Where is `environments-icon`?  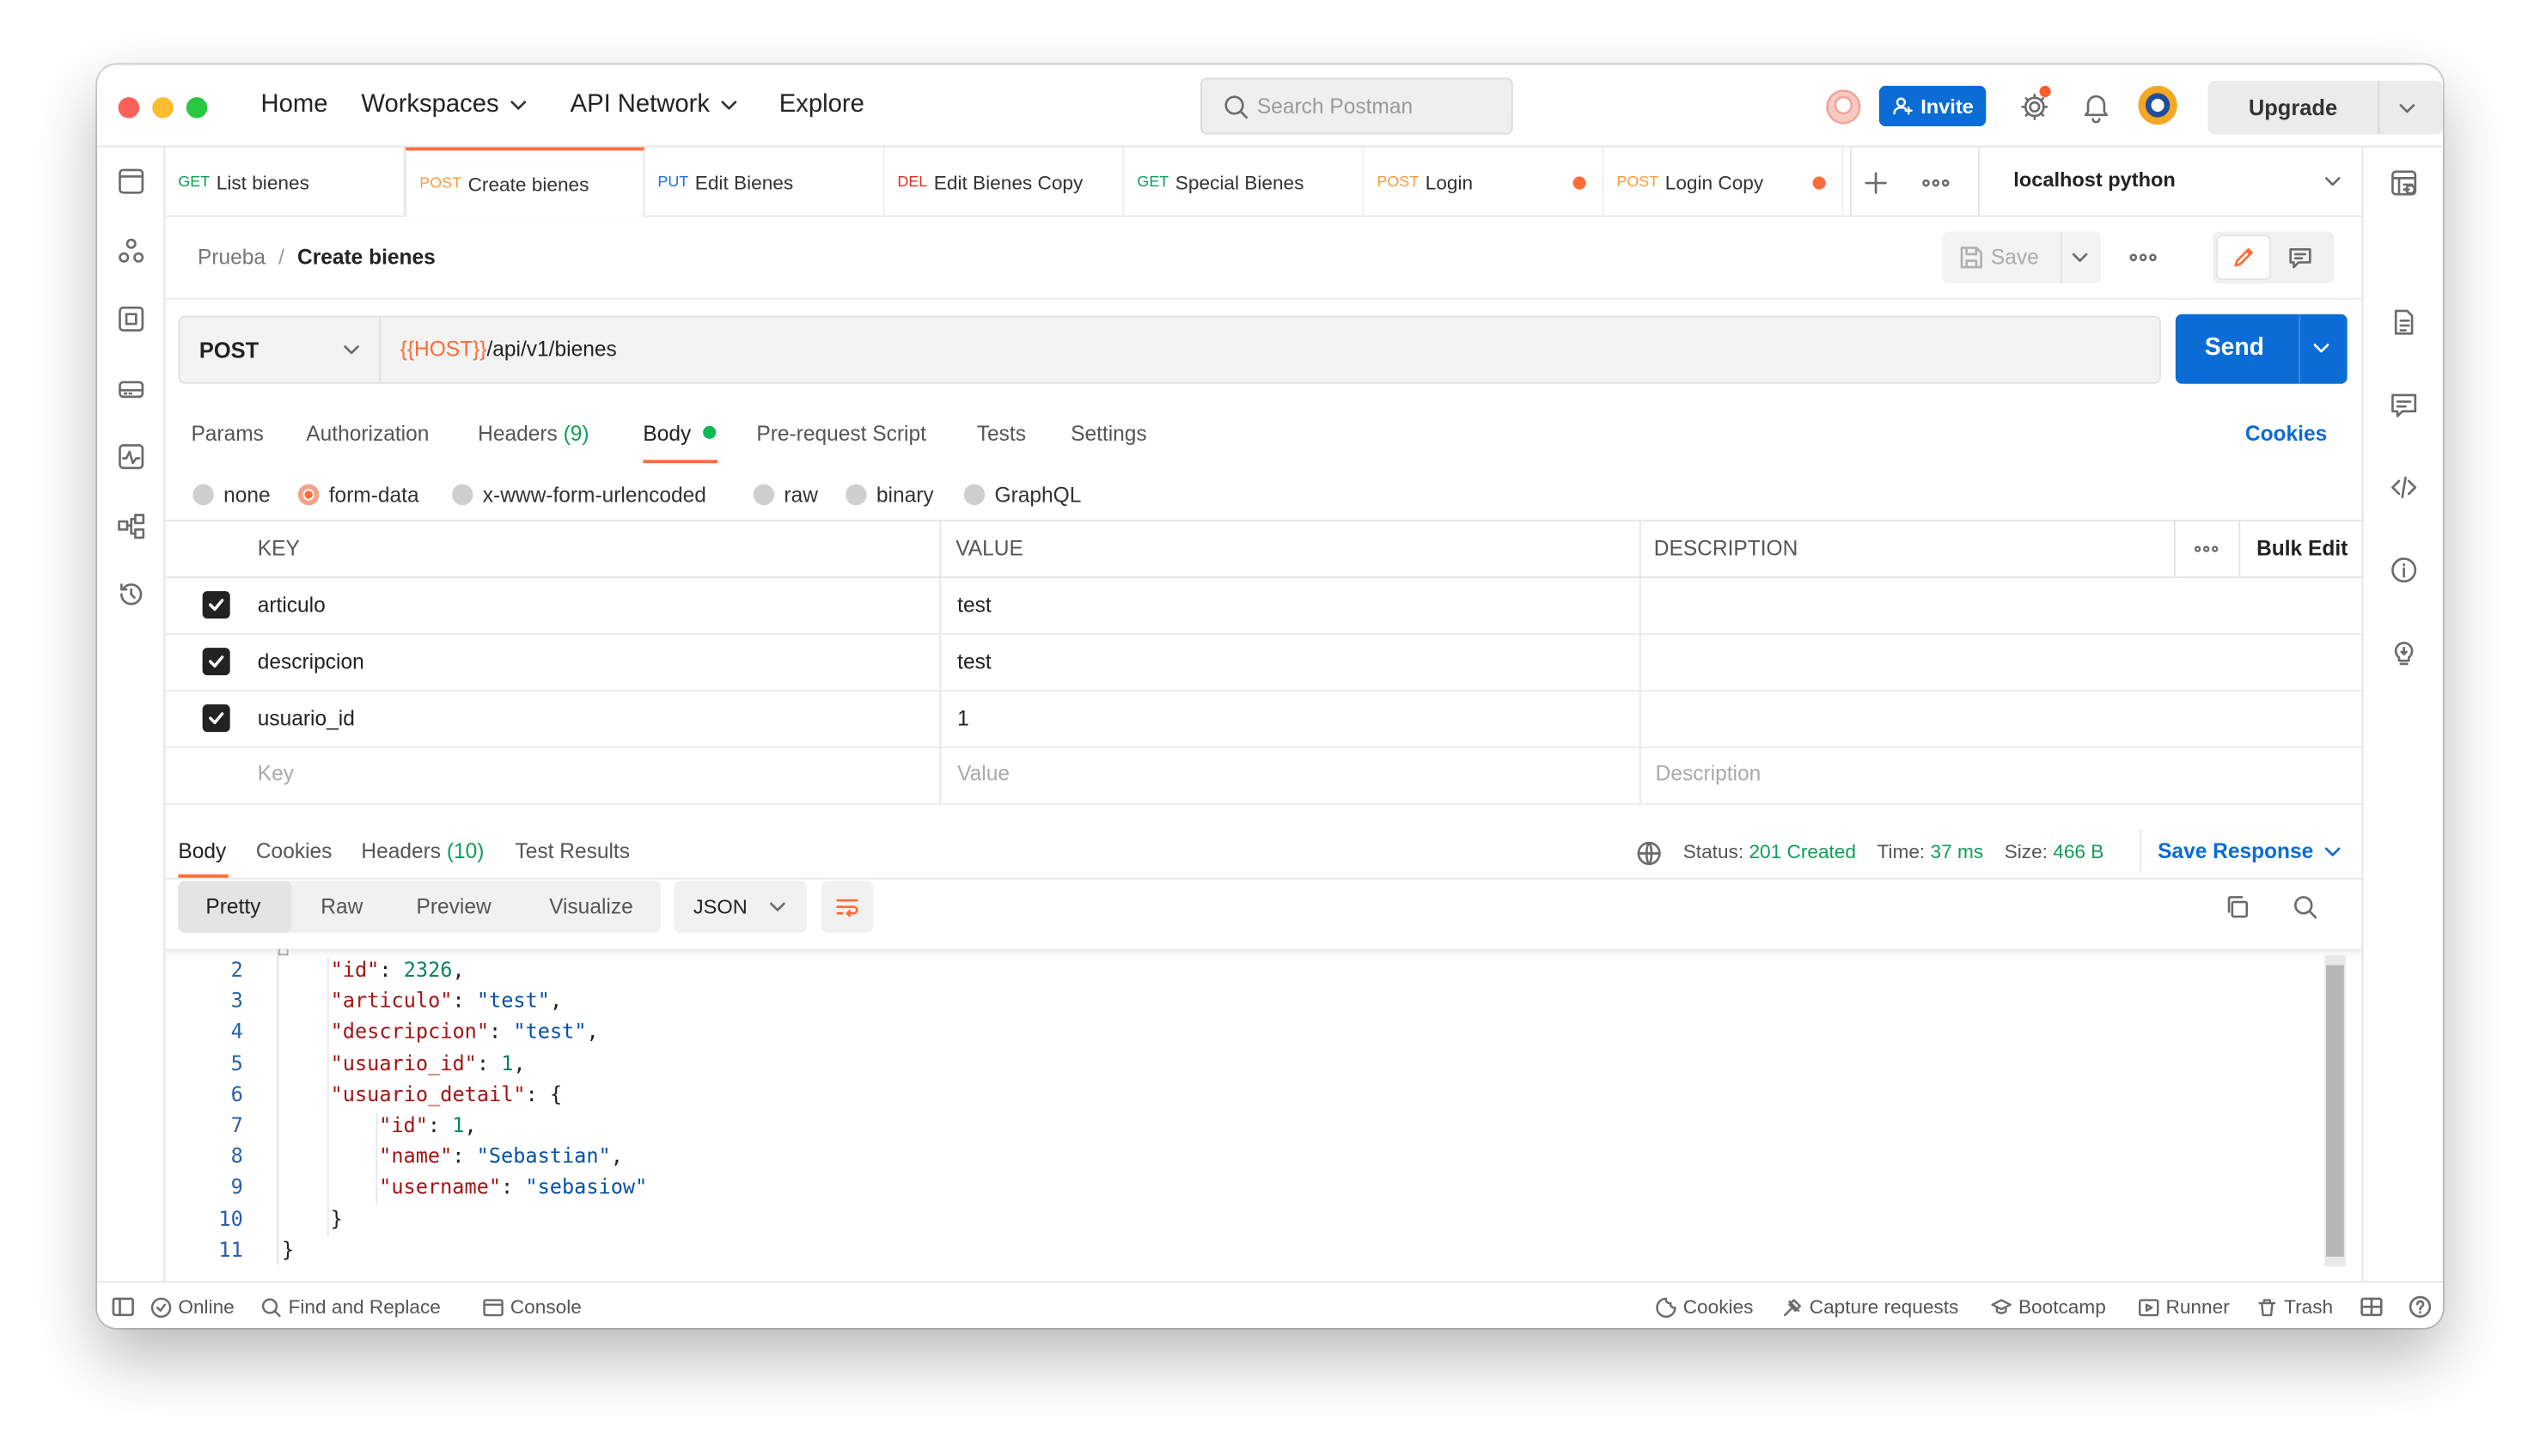 environments-icon is located at coordinates (131, 318).